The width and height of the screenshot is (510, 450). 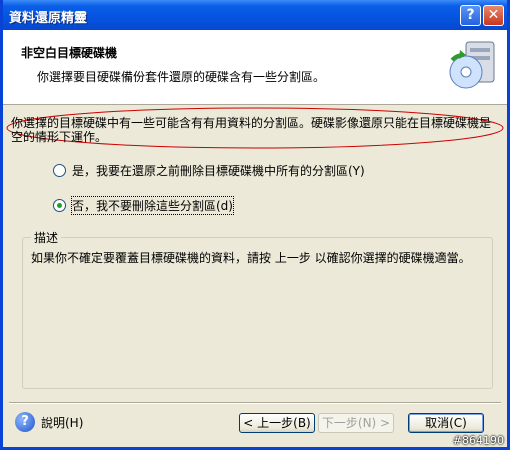 What do you see at coordinates (478, 440) in the screenshot?
I see `watermark: #864190` at bounding box center [478, 440].